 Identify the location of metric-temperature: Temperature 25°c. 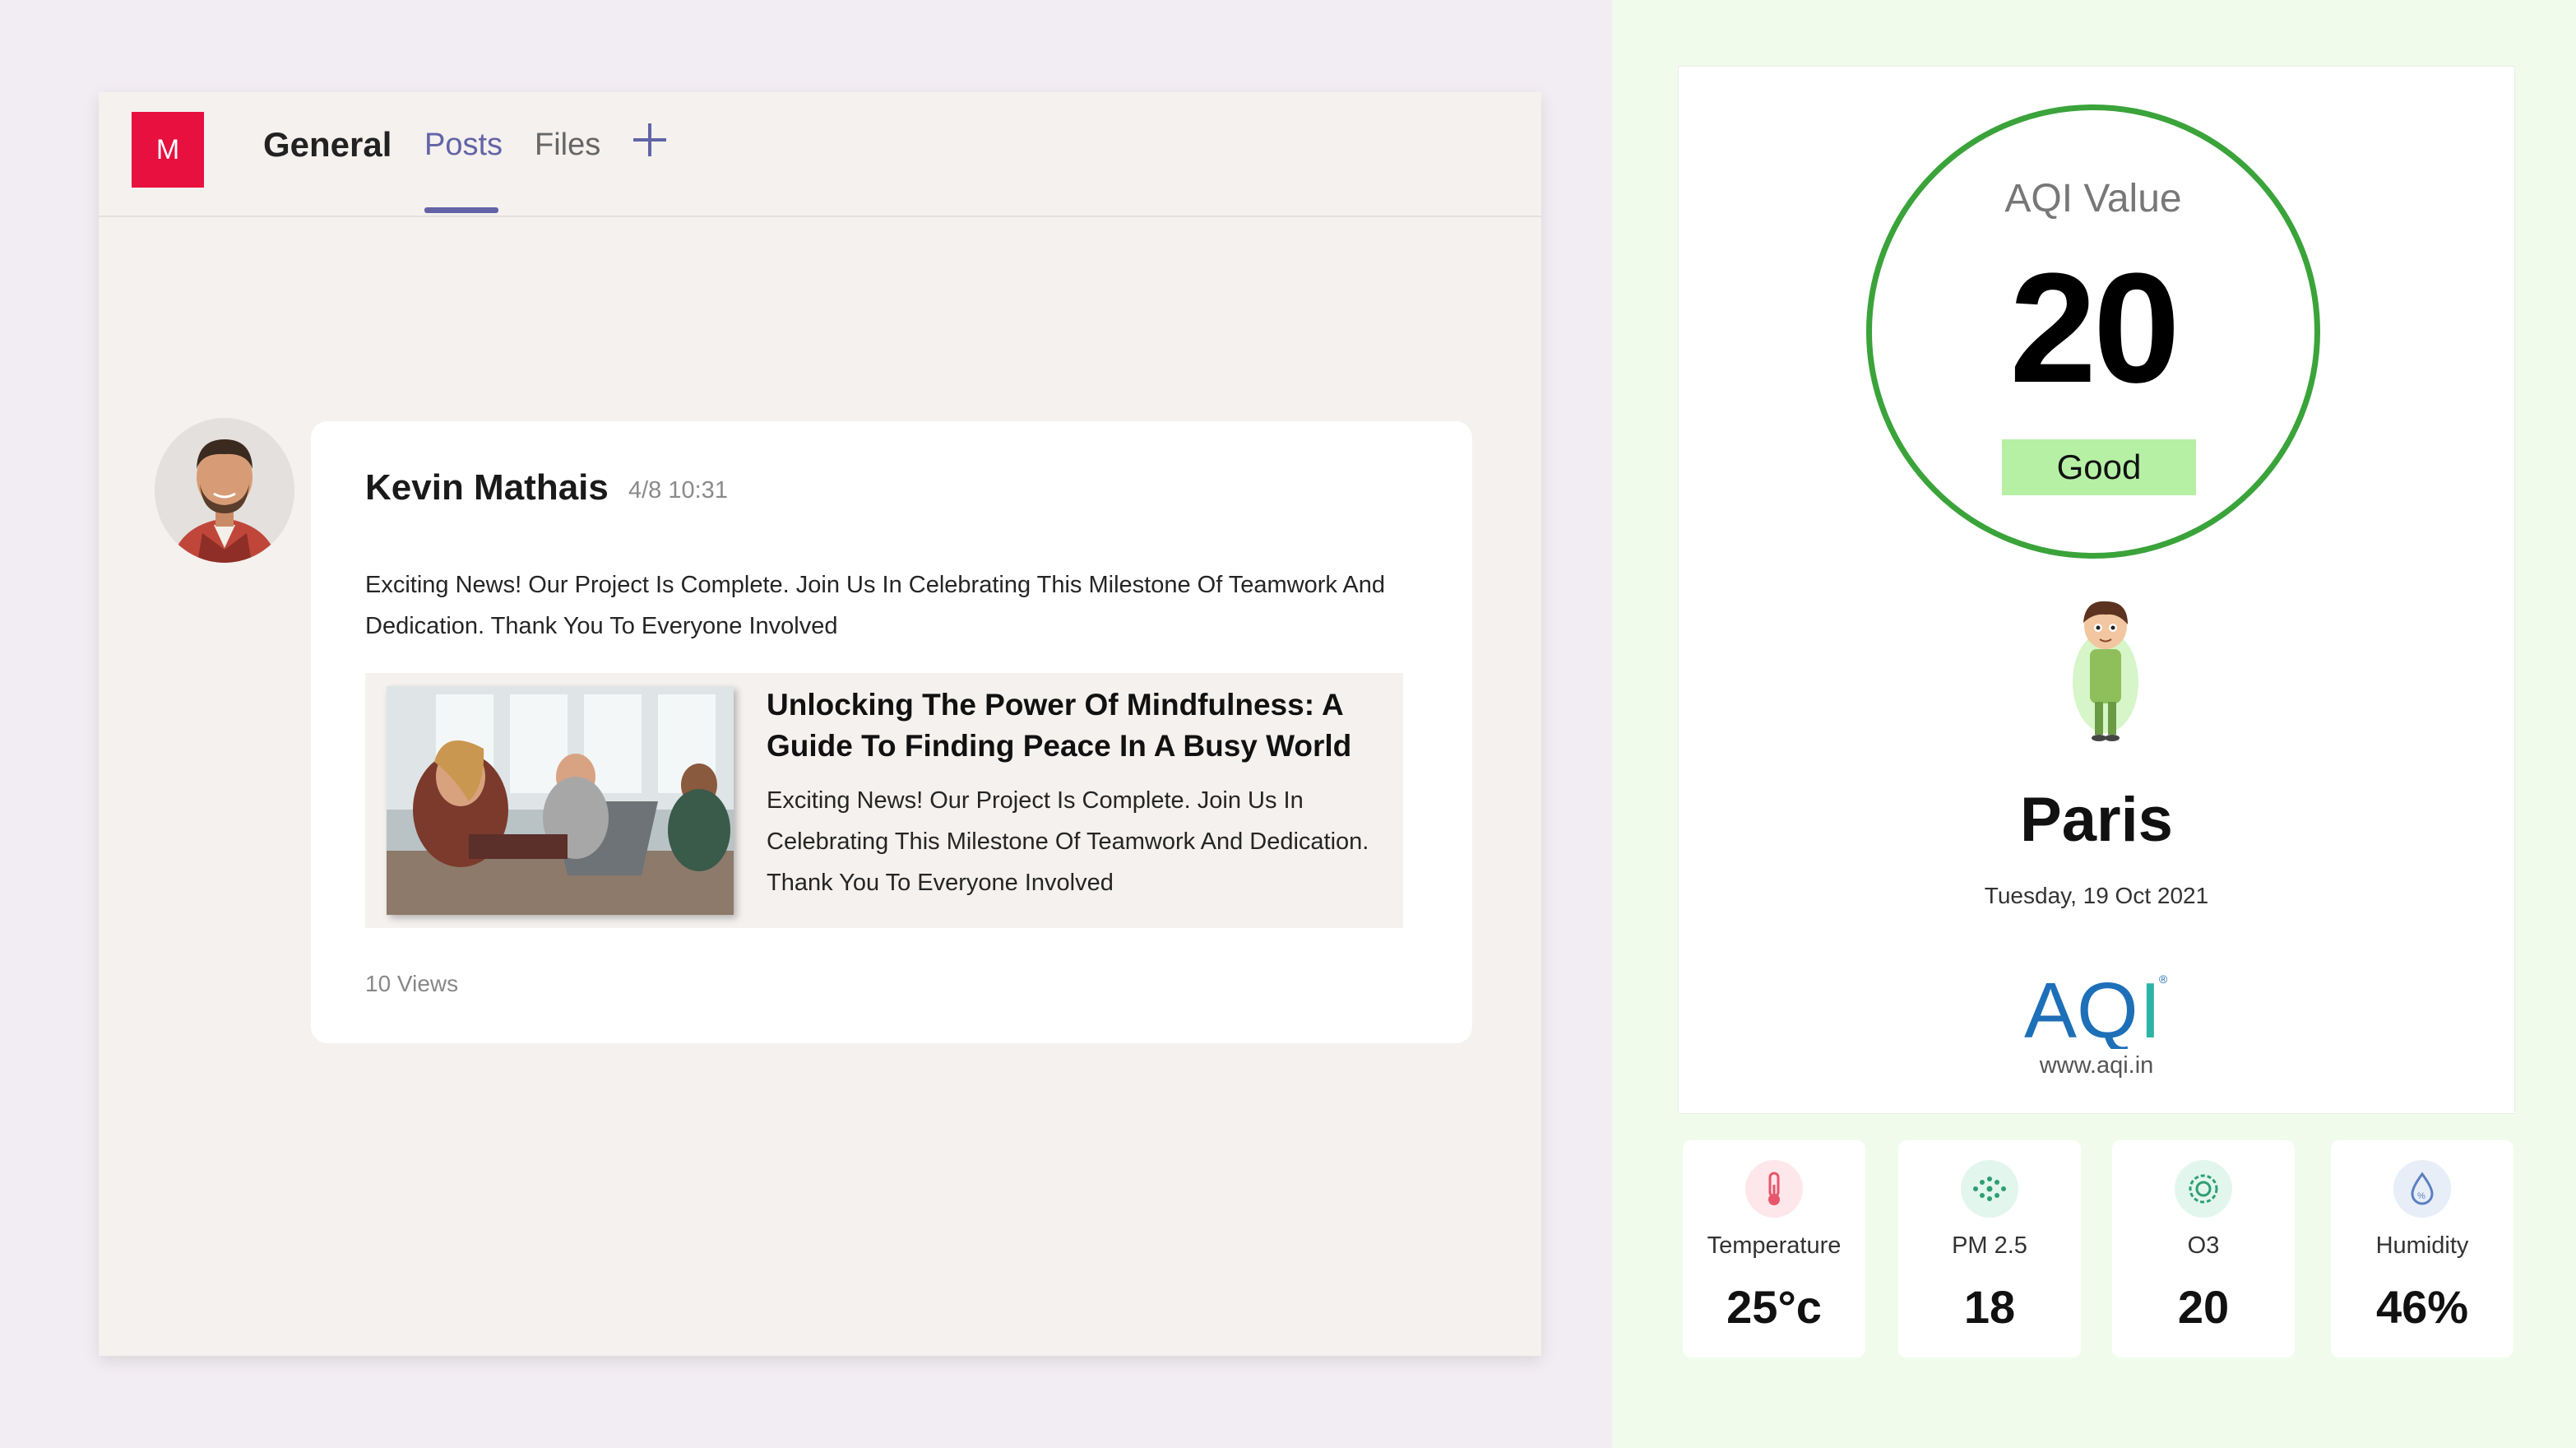
(1774, 1249).